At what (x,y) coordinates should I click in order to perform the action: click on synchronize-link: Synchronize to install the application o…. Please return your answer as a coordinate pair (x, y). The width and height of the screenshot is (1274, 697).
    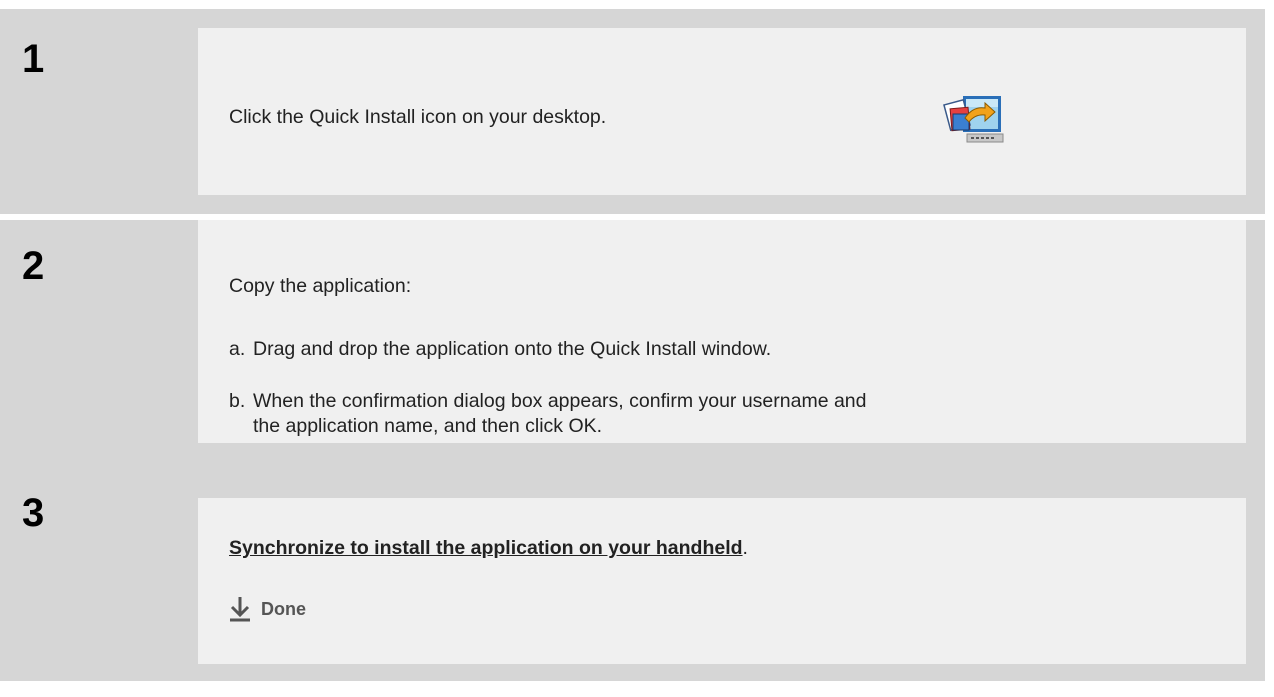
    Looking at the image, I should click on (486, 548).